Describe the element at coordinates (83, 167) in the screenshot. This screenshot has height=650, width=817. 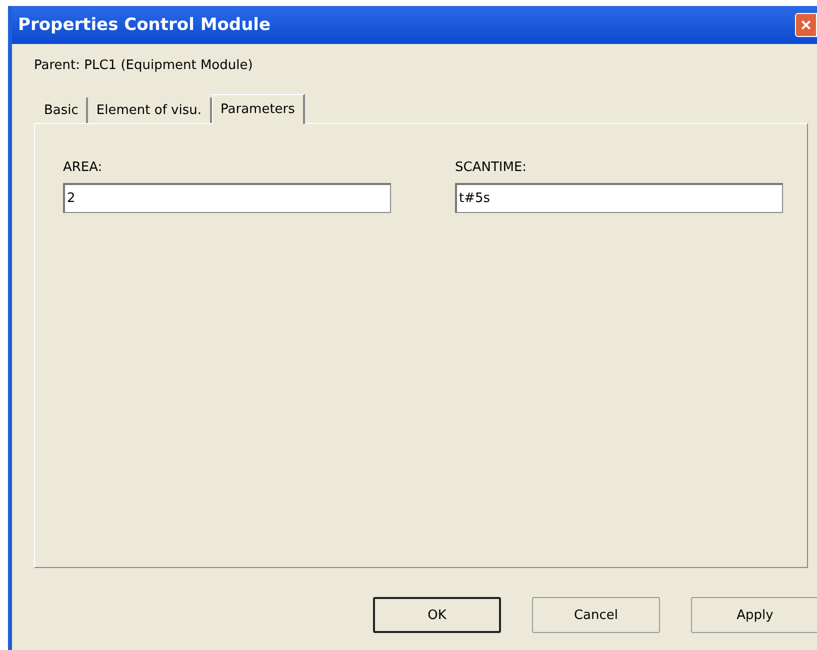
I see `field-label: AREA:` at that location.